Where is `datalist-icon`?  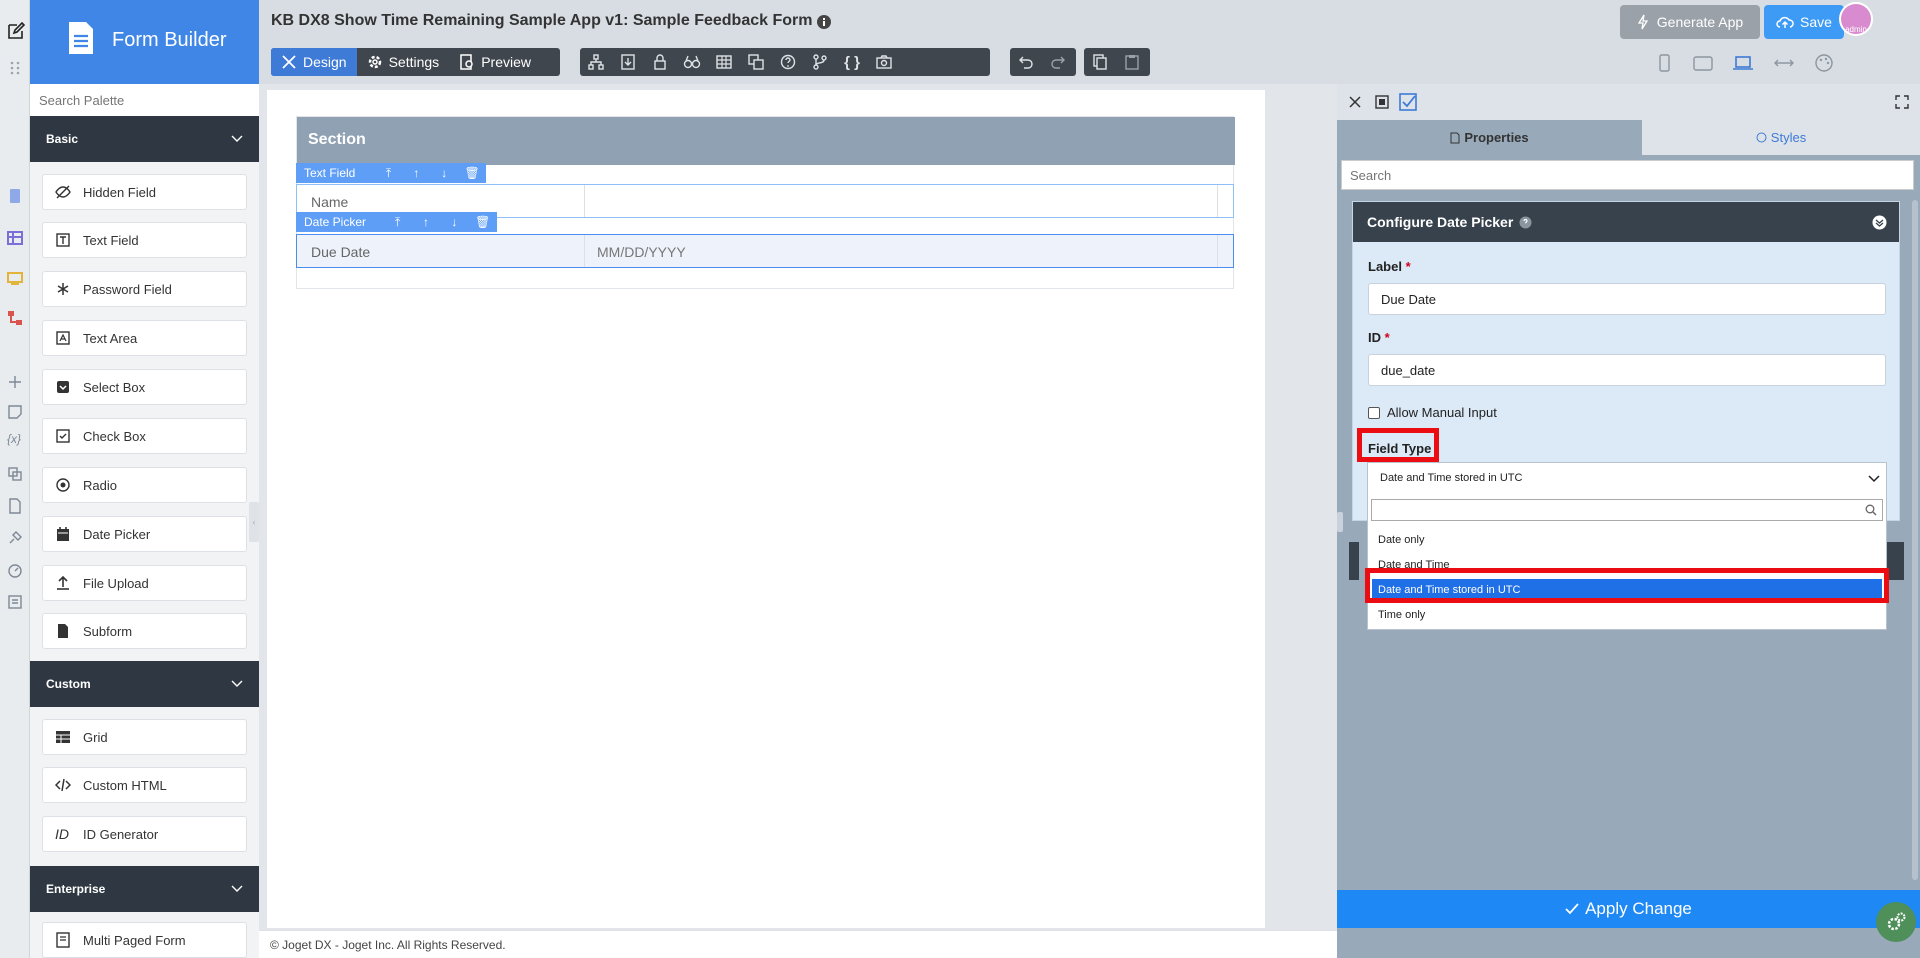 datalist-icon is located at coordinates (15, 238).